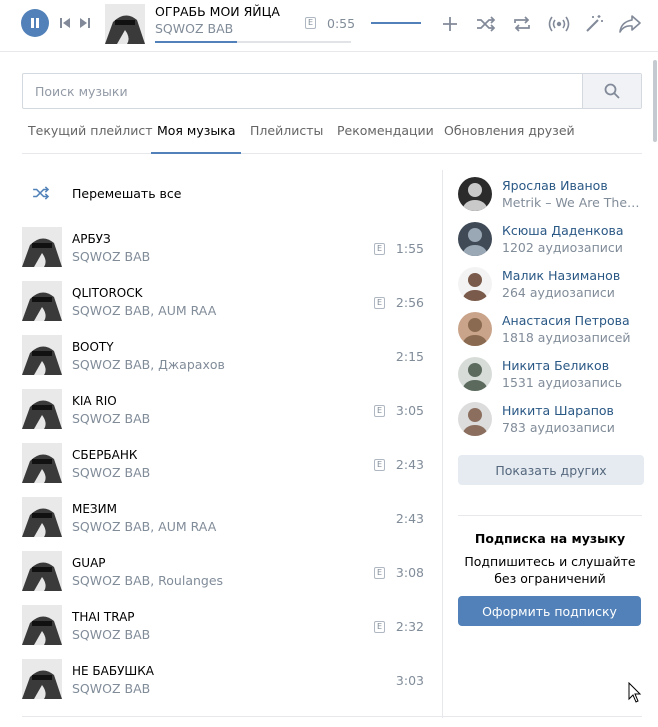 The image size is (658, 727). What do you see at coordinates (103, 617) in the screenshot?
I see `track-title: THAI TRAP` at bounding box center [103, 617].